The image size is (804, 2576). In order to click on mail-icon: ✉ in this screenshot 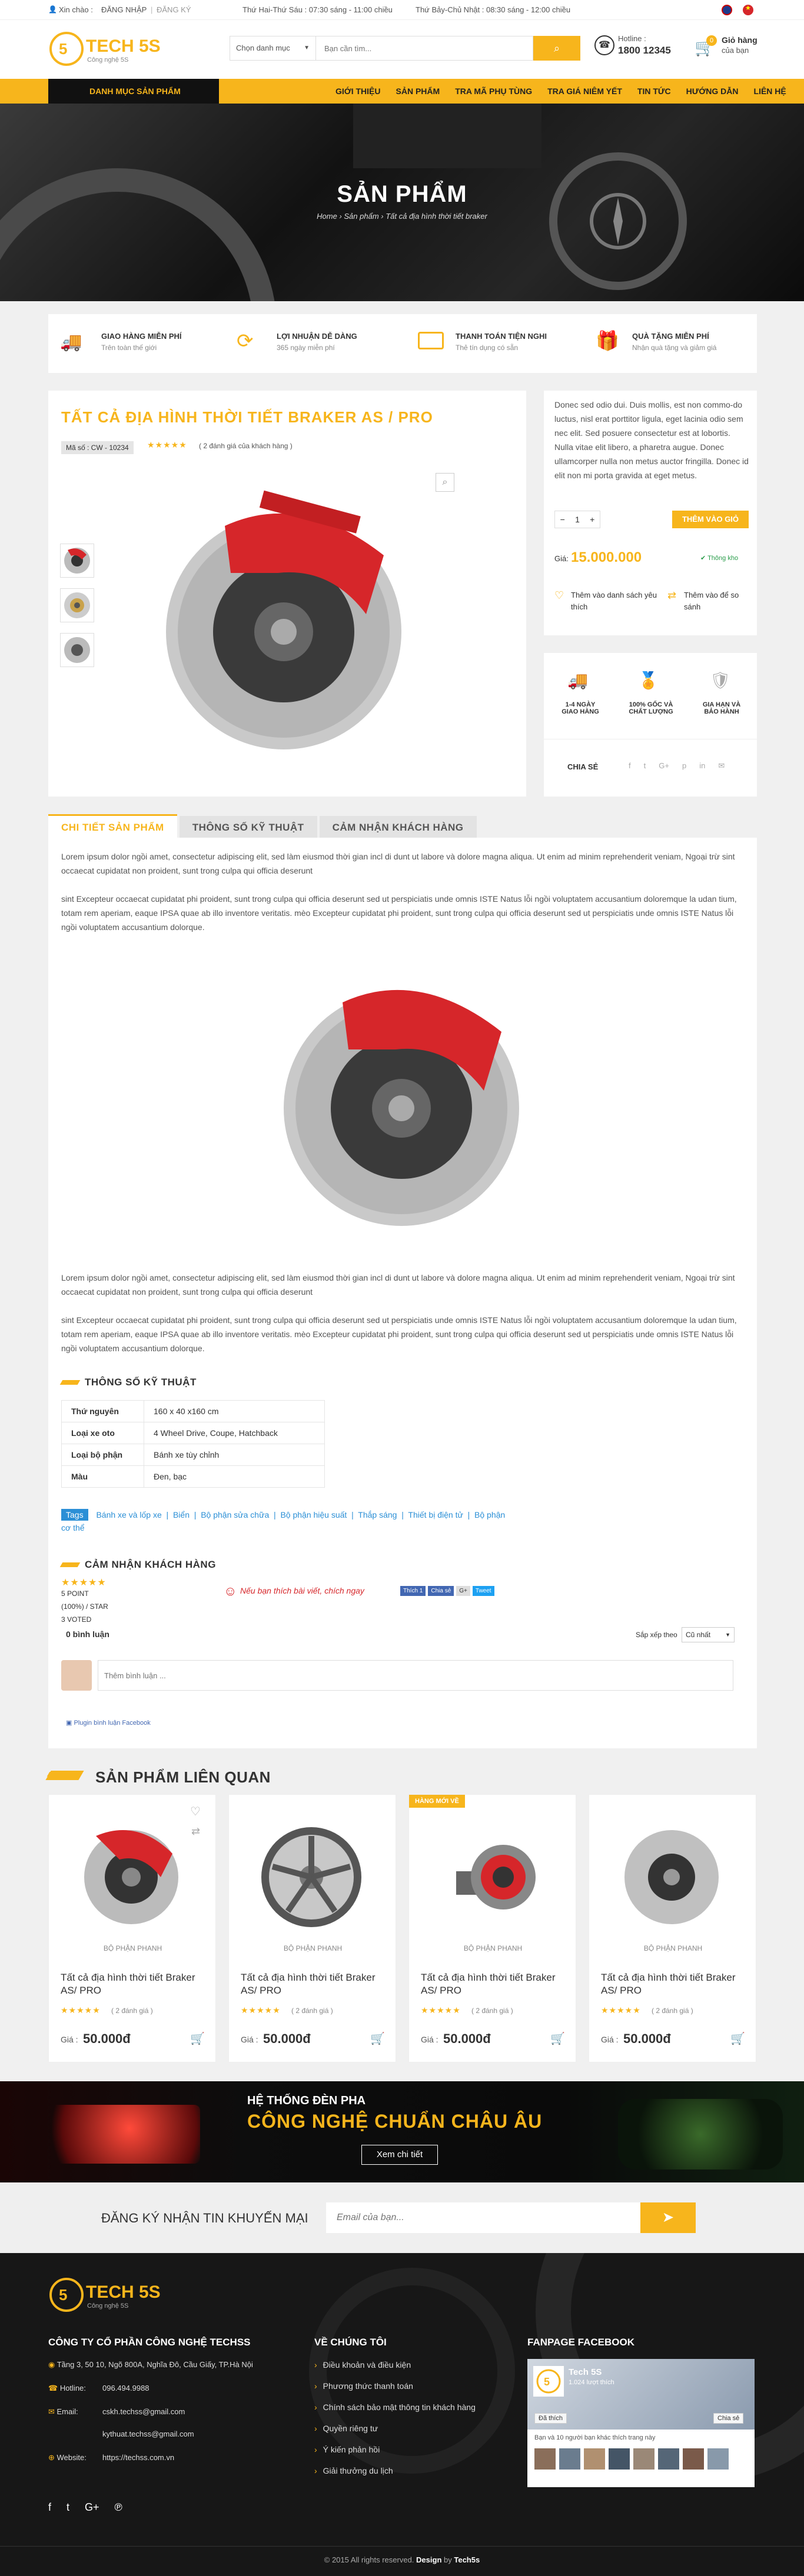, I will do `click(721, 766)`.